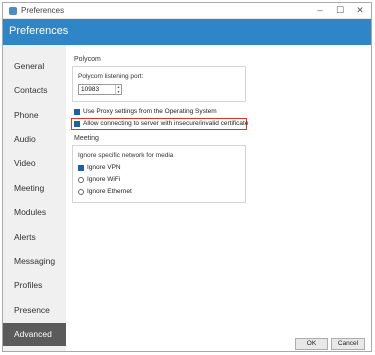  Describe the element at coordinates (360, 10) in the screenshot. I see `close-icon: ✕` at that location.